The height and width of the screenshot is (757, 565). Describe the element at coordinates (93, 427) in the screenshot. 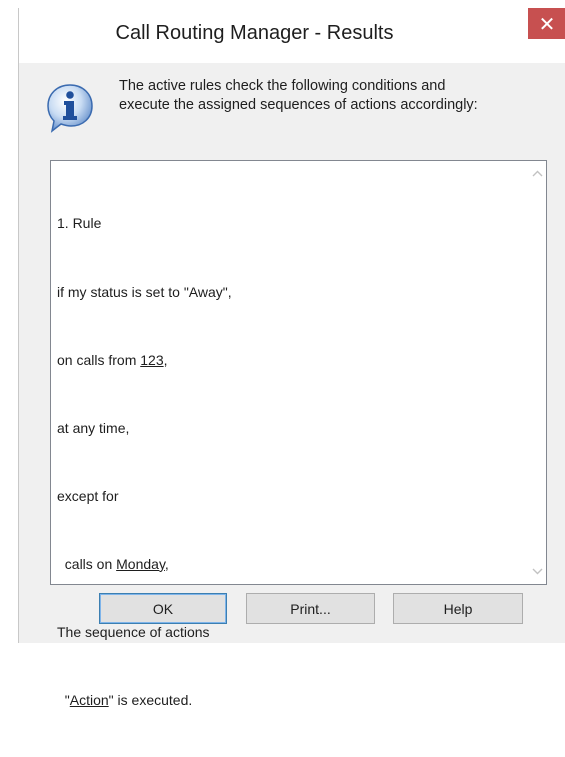

I see `rule-line: at any time,` at that location.